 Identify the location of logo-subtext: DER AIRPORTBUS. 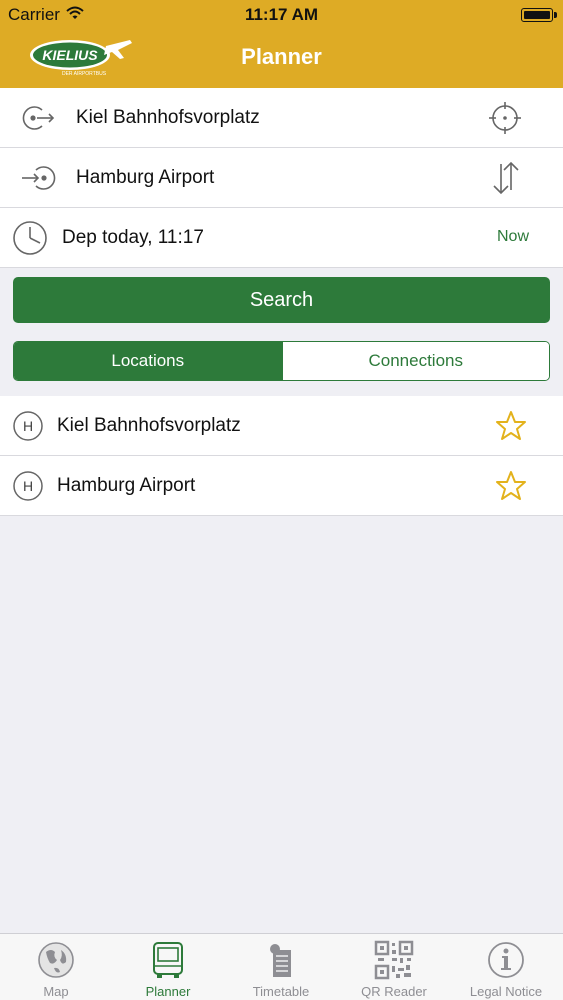
(84, 74).